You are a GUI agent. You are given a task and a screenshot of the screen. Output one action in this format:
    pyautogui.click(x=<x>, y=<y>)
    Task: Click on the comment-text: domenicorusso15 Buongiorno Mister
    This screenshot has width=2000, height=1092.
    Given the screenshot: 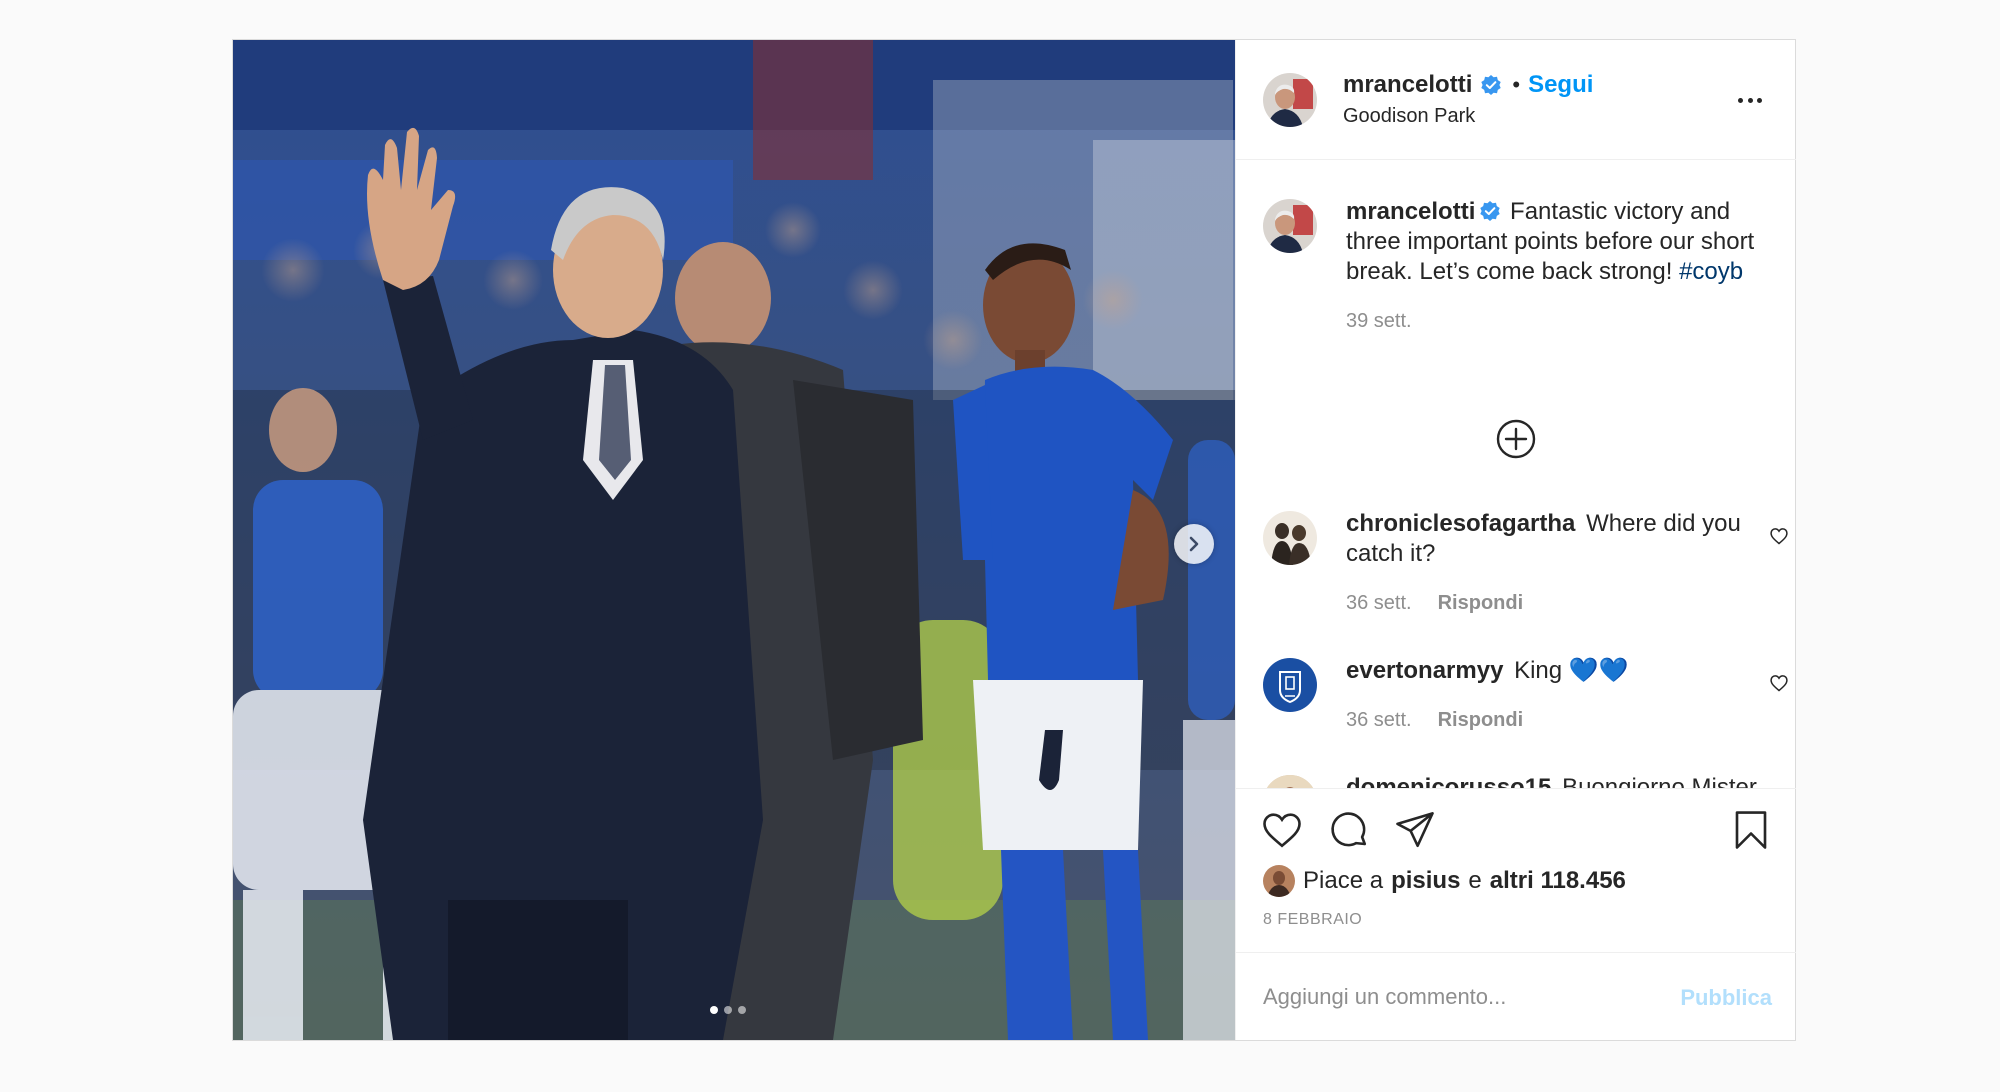 What is the action you would take?
    pyautogui.click(x=1561, y=780)
    